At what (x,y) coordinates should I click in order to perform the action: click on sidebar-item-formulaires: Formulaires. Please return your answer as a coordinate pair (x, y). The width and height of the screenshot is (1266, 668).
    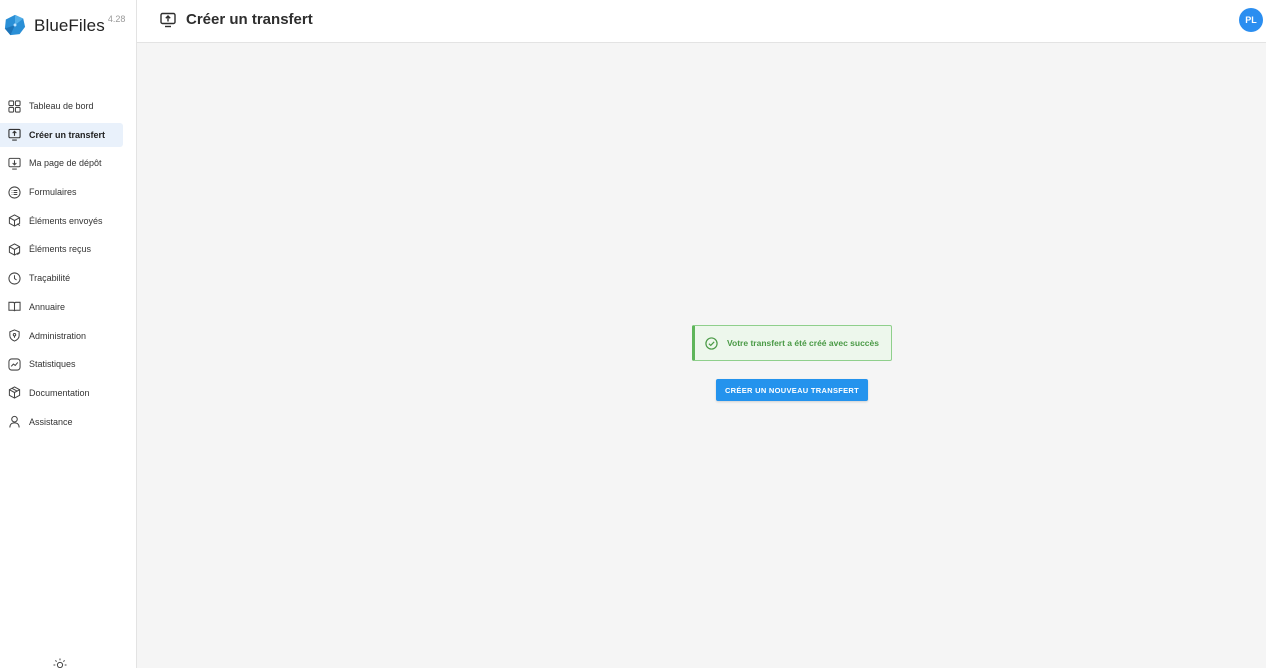
    Looking at the image, I should click on (61, 192).